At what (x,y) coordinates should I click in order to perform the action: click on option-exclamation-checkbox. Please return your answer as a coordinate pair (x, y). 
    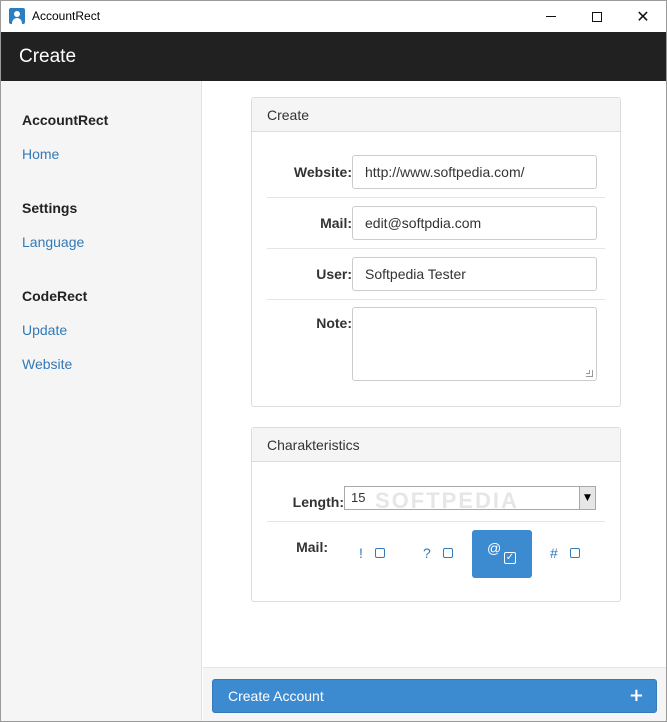
    Looking at the image, I should click on (379, 553).